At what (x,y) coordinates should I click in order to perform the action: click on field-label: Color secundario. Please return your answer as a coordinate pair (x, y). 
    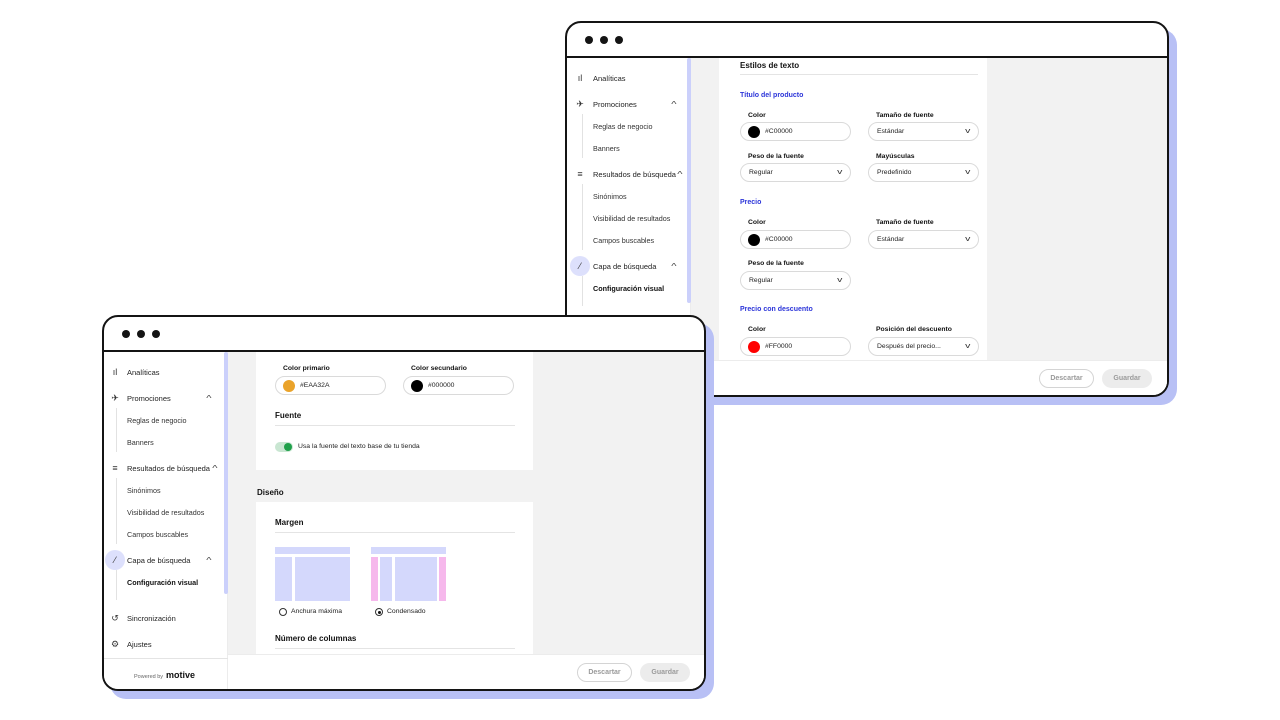
    Looking at the image, I should click on (439, 368).